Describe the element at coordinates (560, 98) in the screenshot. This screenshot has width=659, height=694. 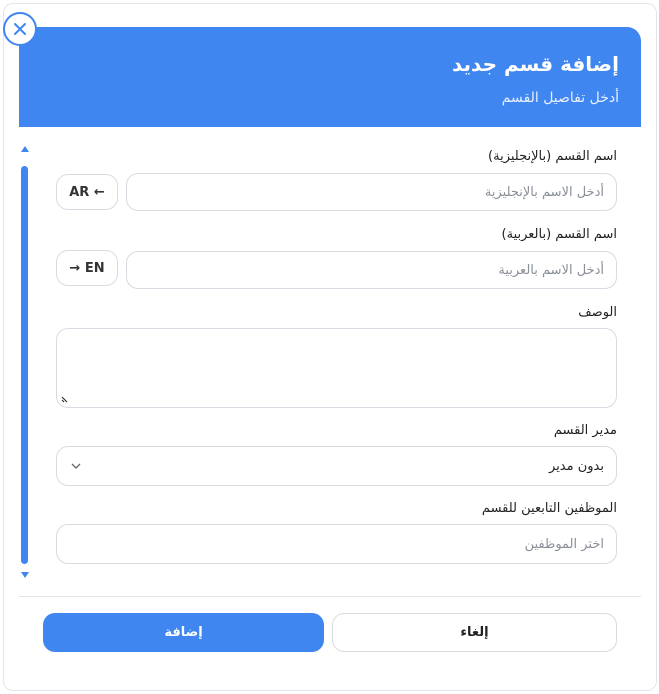
I see `dialog-subtitle: أدخل تفاصيل القسم` at that location.